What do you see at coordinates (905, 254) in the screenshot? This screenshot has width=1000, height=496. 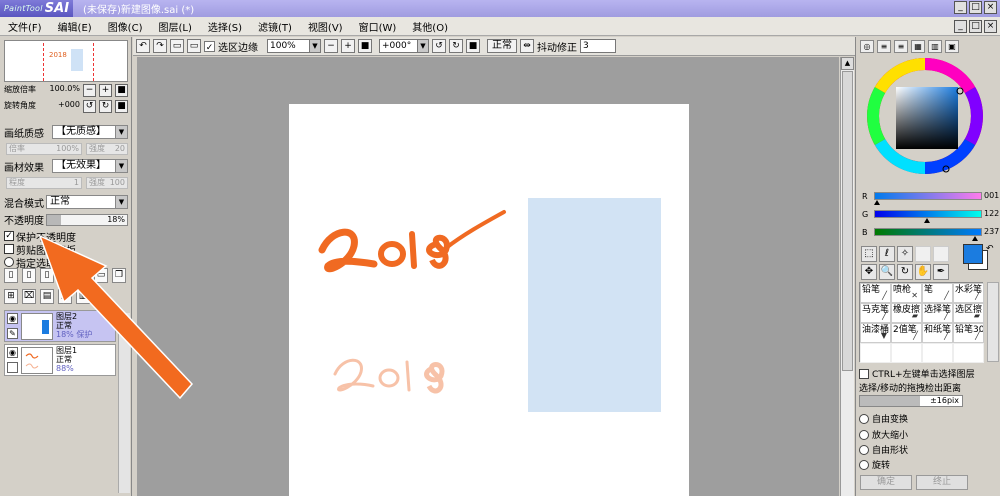 I see `magic-wand-icon: ✧` at bounding box center [905, 254].